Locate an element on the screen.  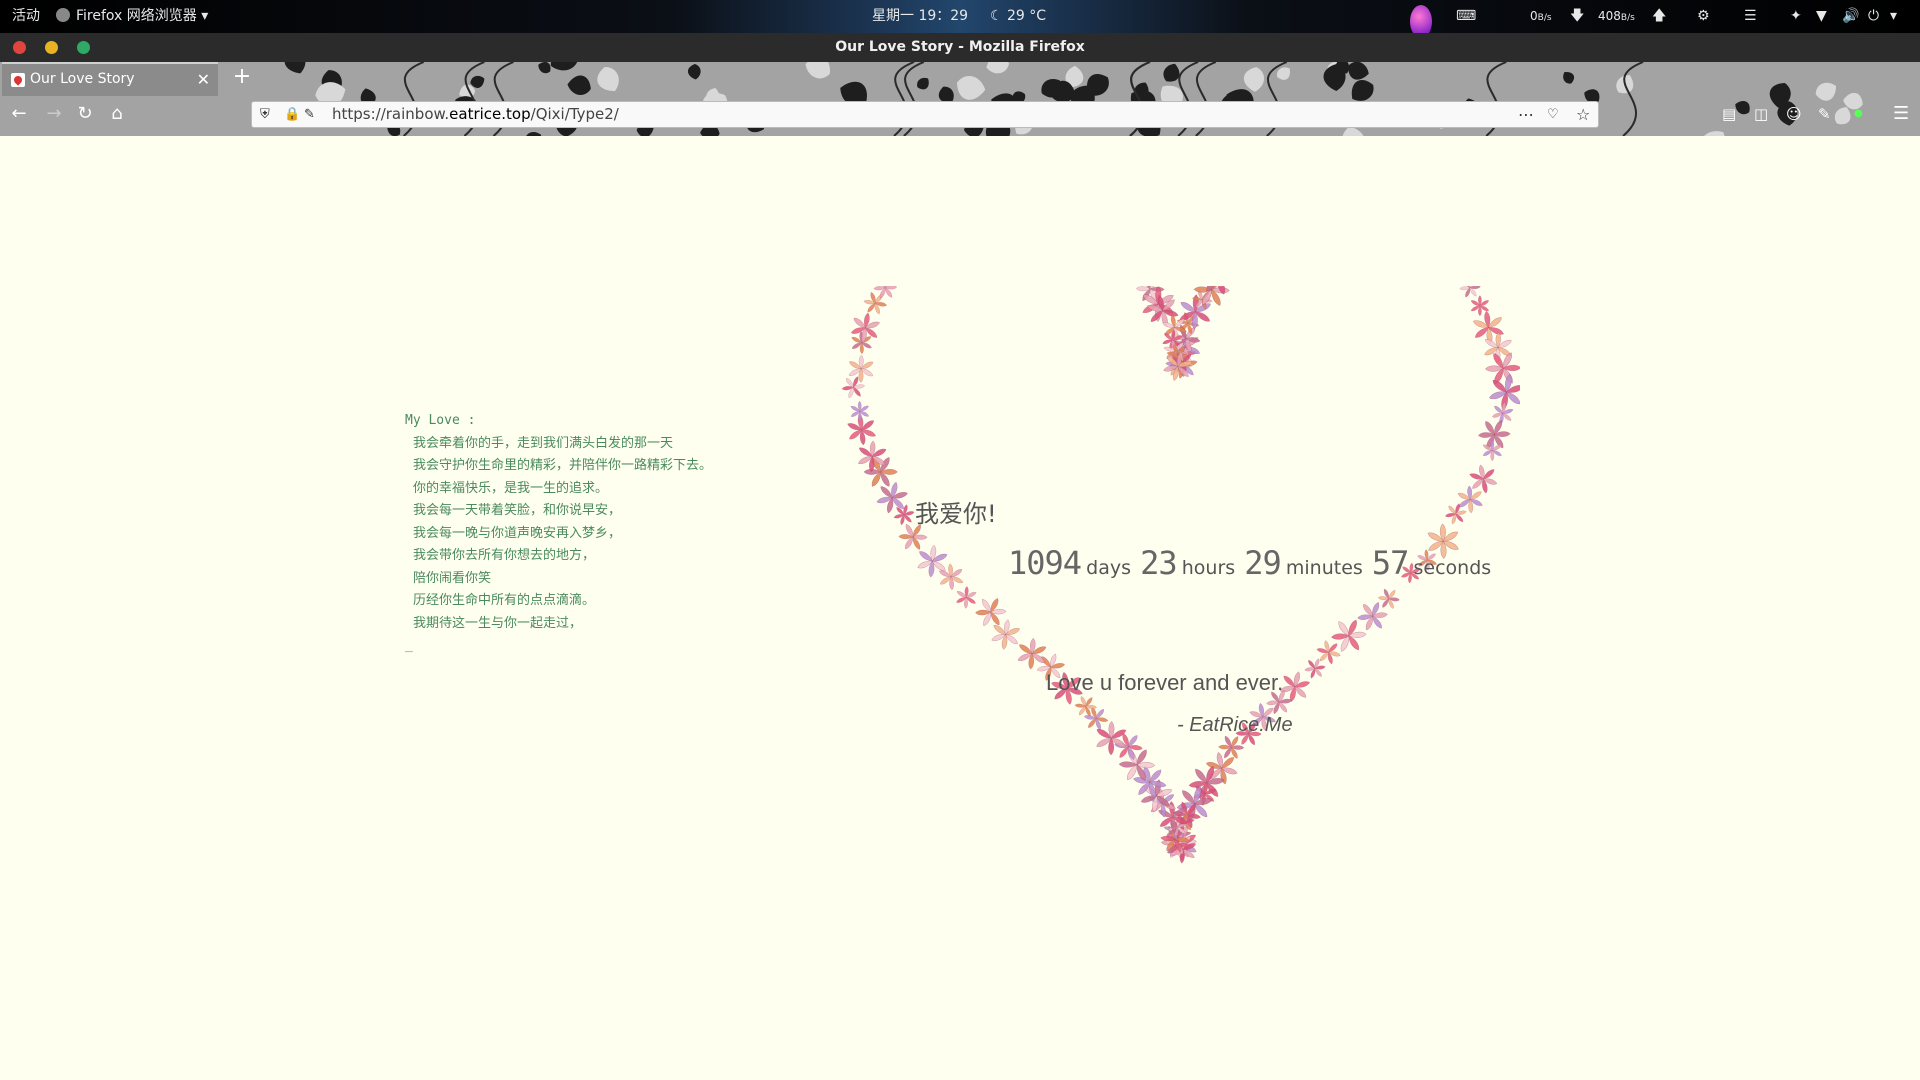
counter-seconds-label: seconds is located at coordinates (1452, 568).